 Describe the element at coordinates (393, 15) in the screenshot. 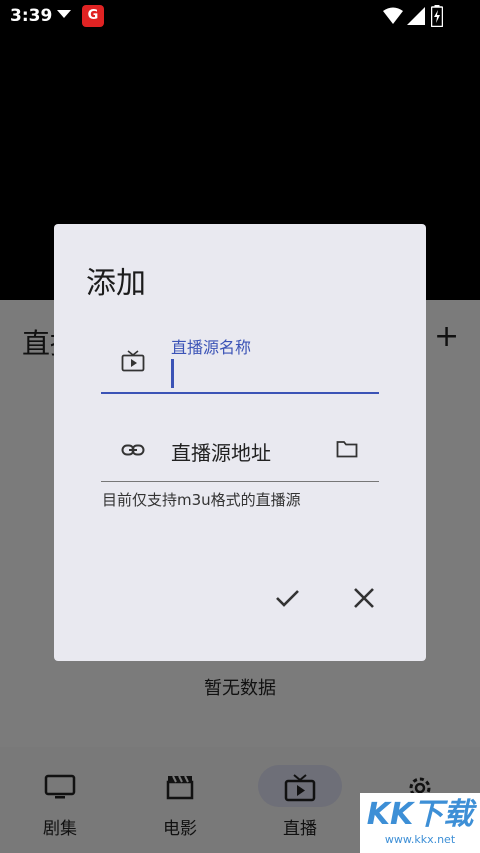

I see `wifi-icon` at that location.